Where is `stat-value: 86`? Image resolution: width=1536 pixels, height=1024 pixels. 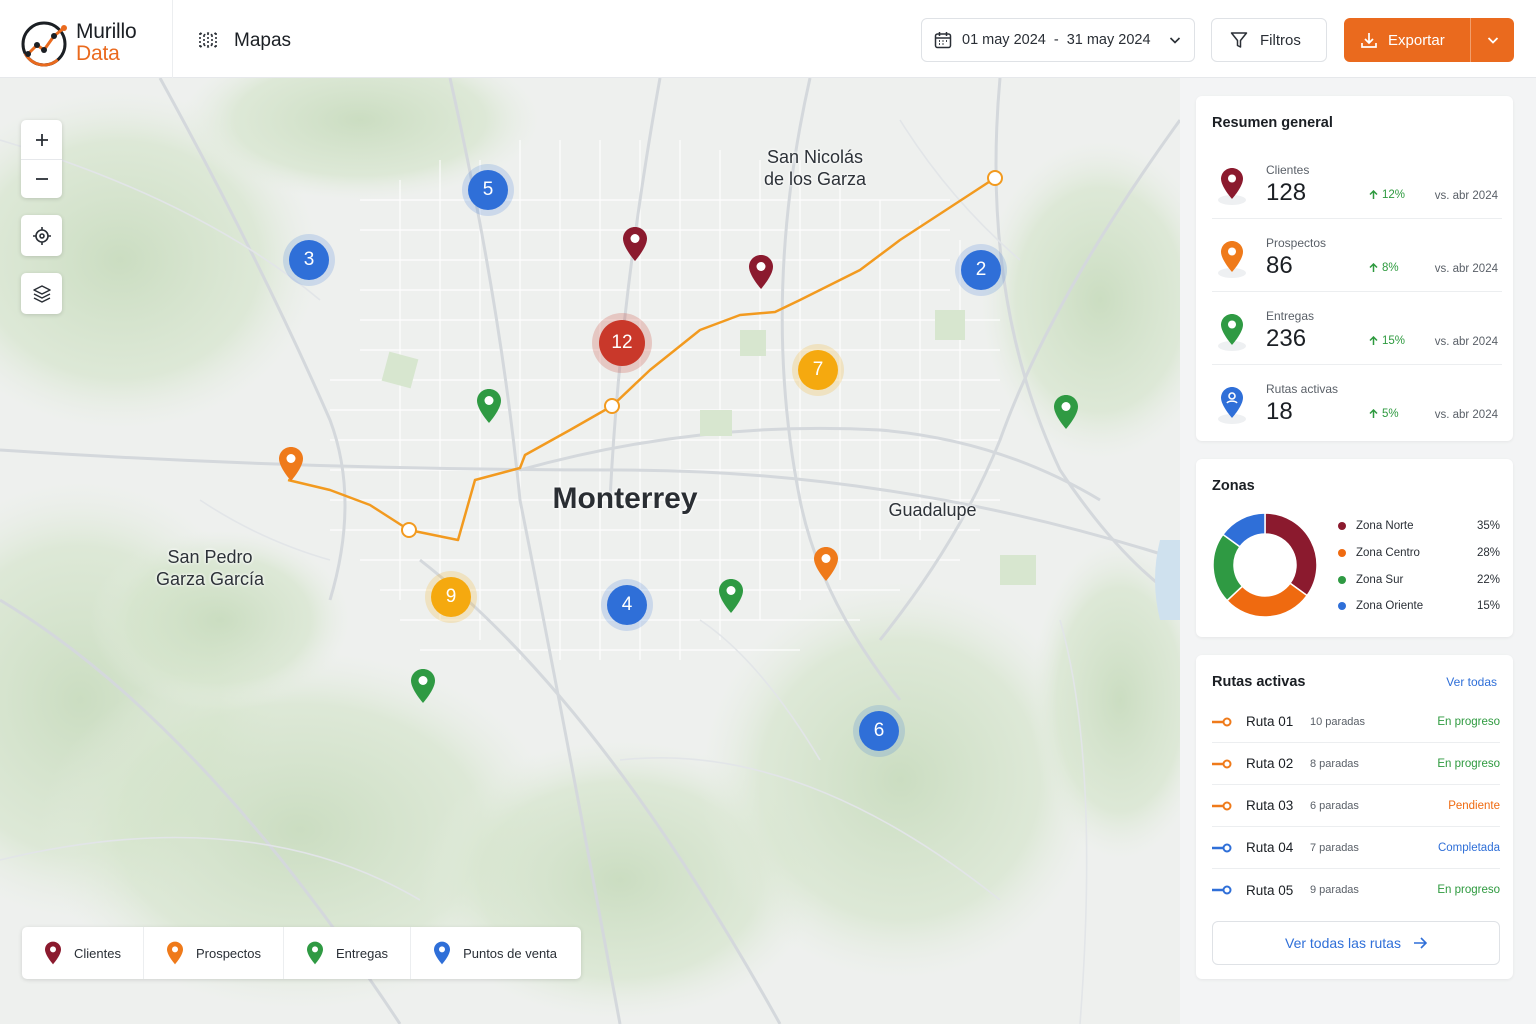
stat-value: 86 is located at coordinates (1279, 265).